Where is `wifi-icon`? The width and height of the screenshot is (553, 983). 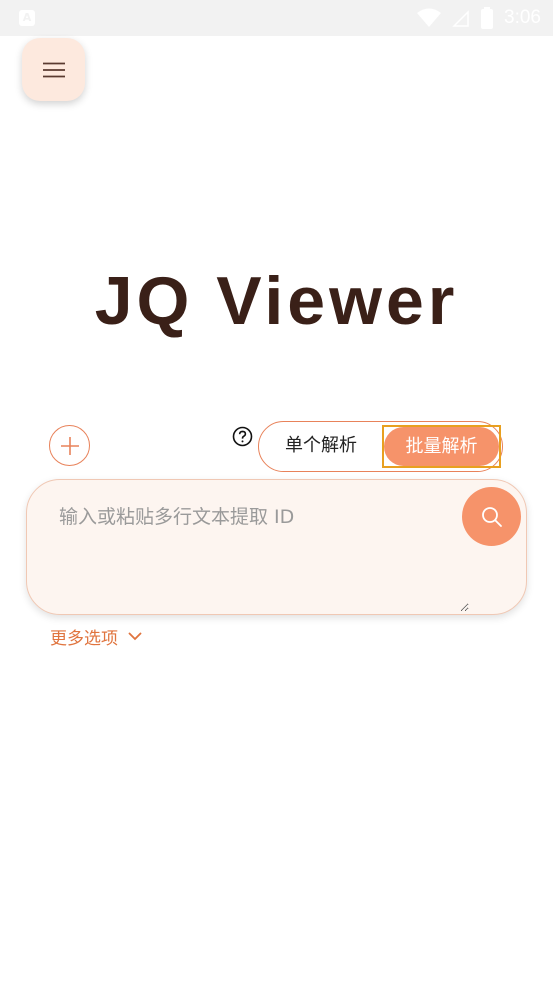
wifi-icon is located at coordinates (429, 17).